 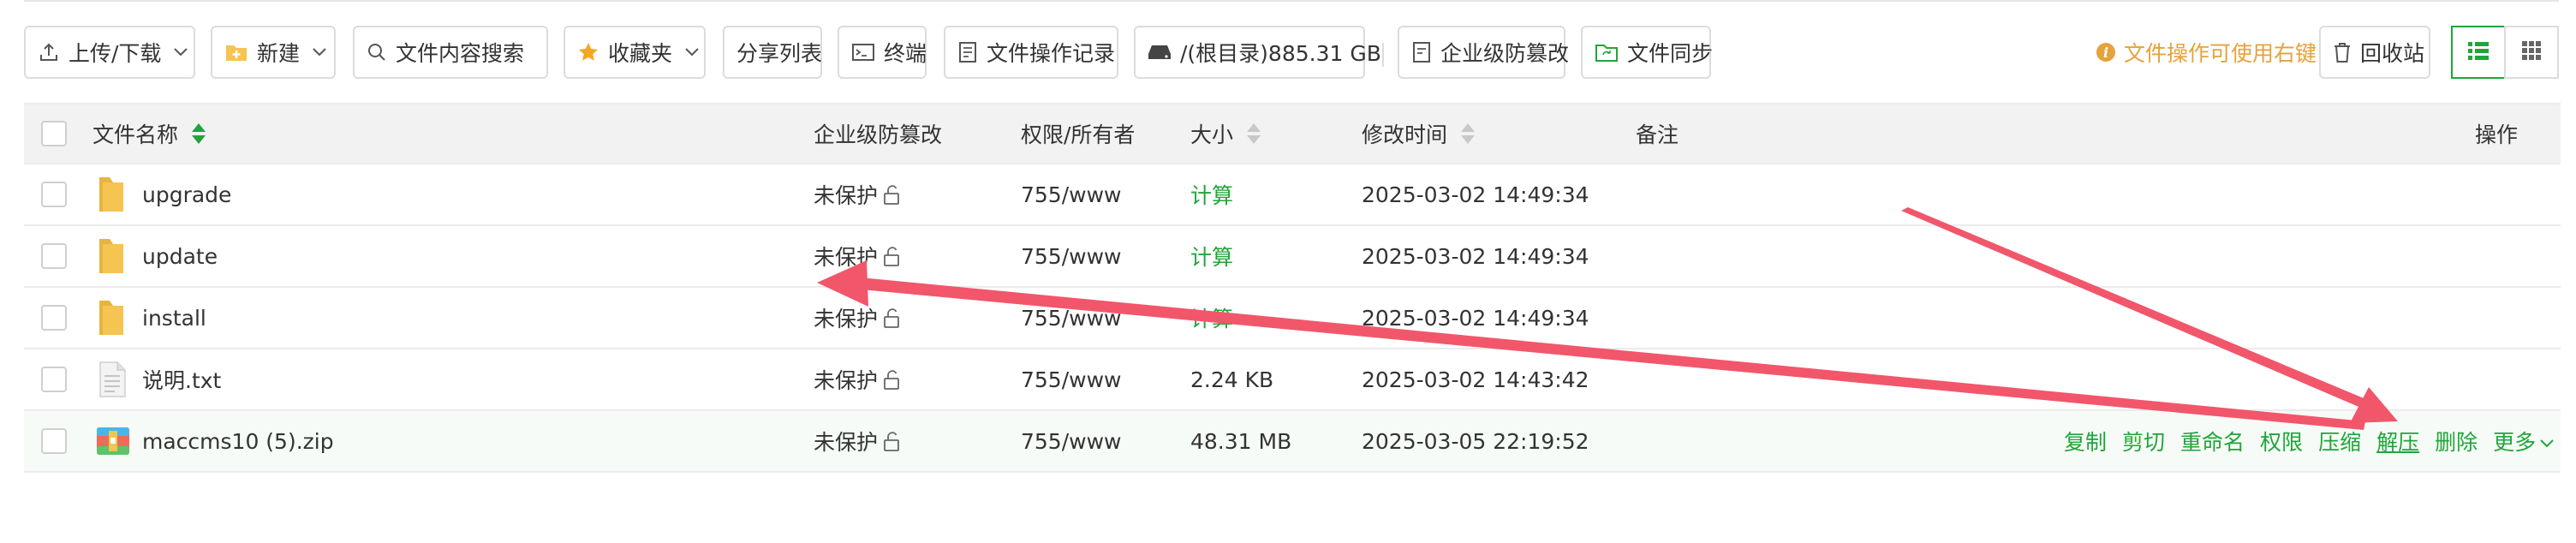 I want to click on recycle-bin-label: 回收站, so click(x=2392, y=53).